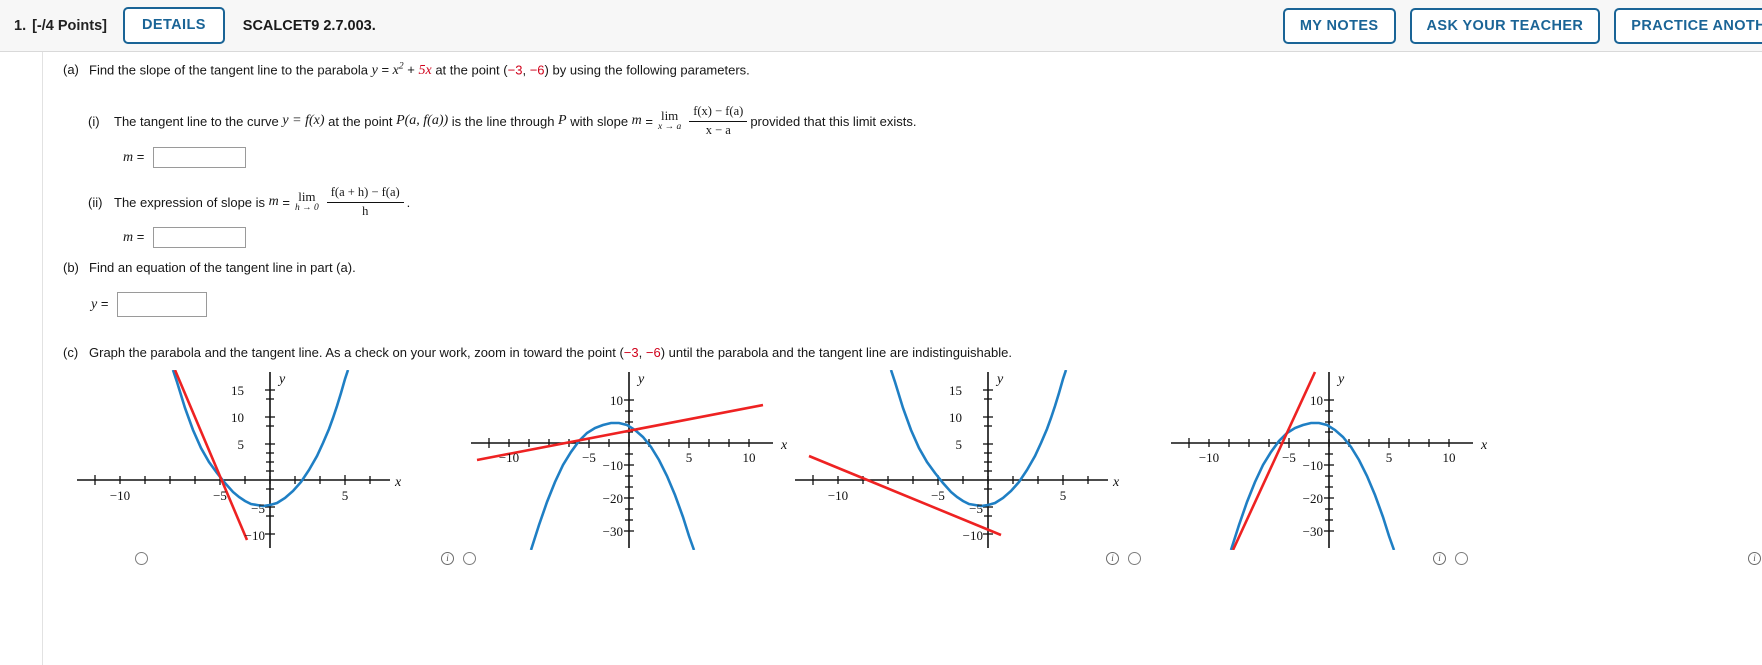 The width and height of the screenshot is (1762, 665). Describe the element at coordinates (94, 304) in the screenshot. I see `tangent-y-label: y` at that location.